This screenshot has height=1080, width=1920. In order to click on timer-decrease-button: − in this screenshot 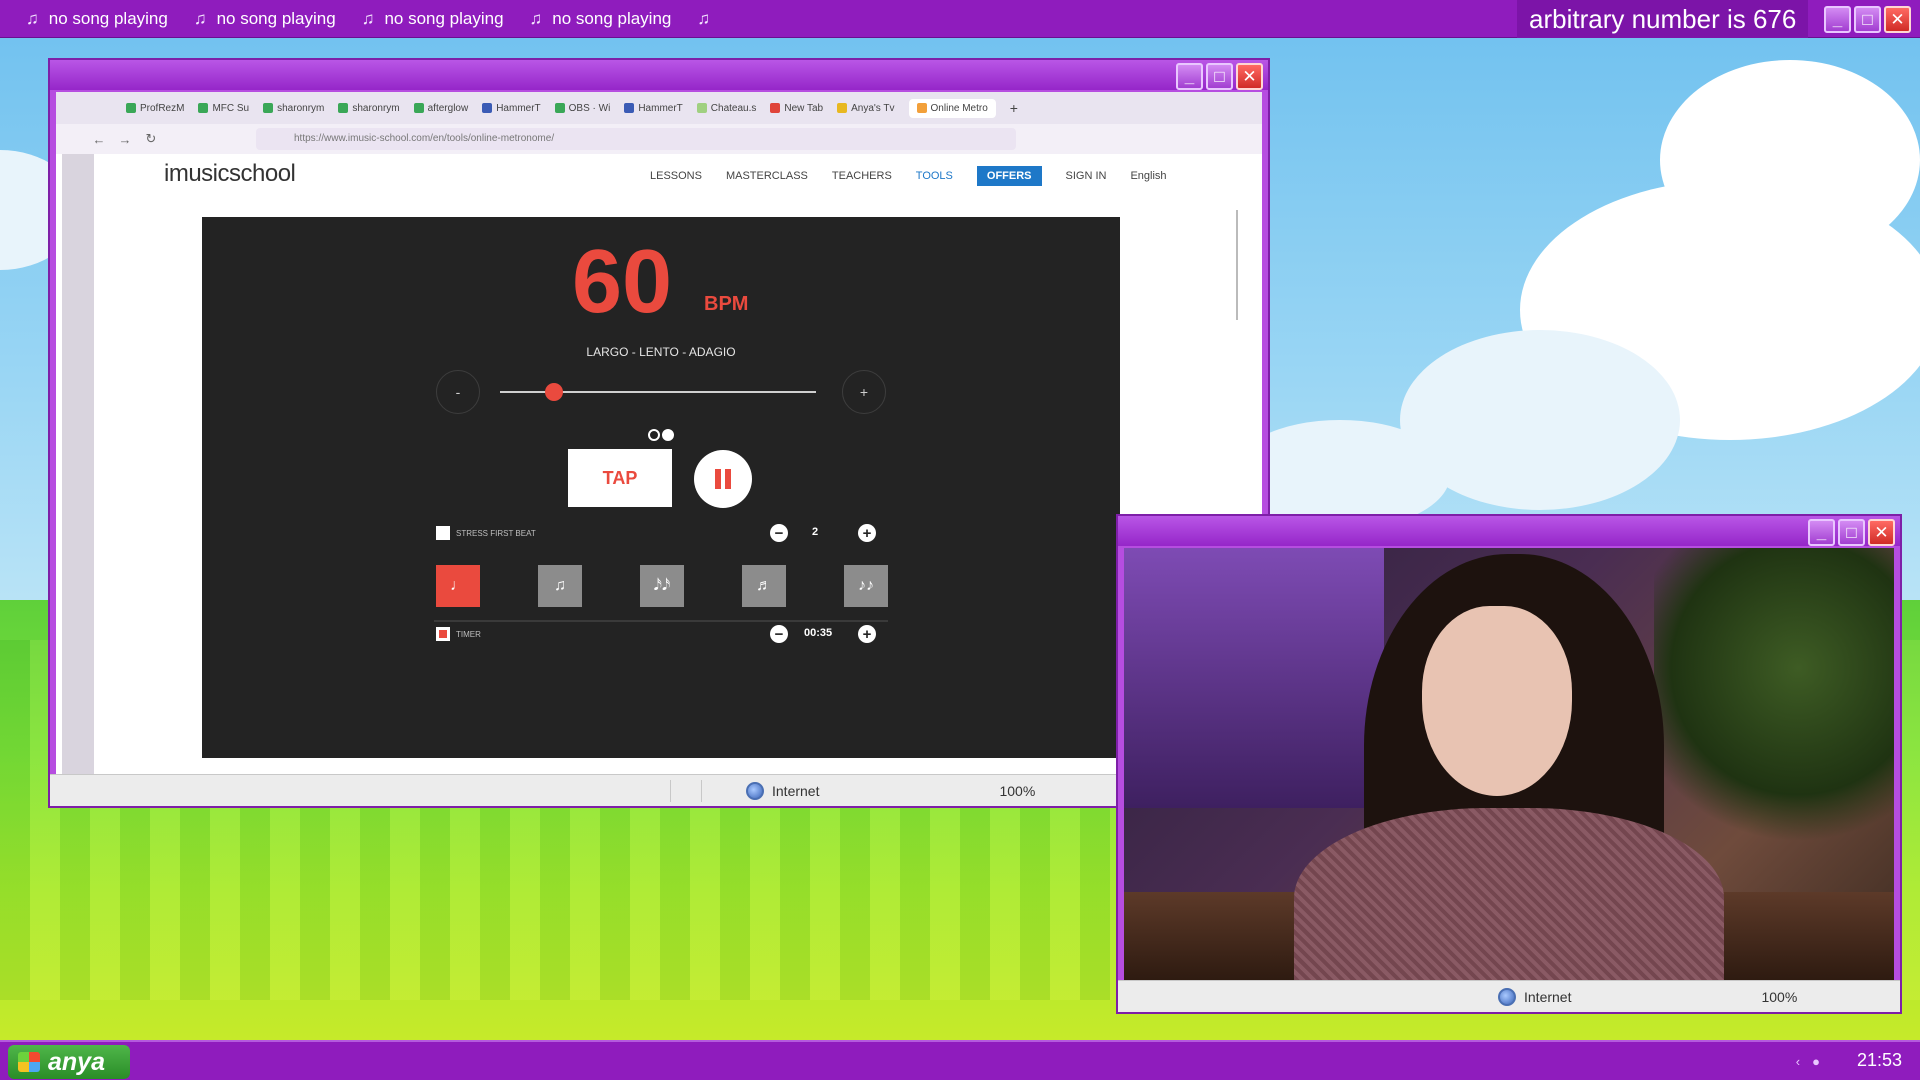, I will do `click(779, 634)`.